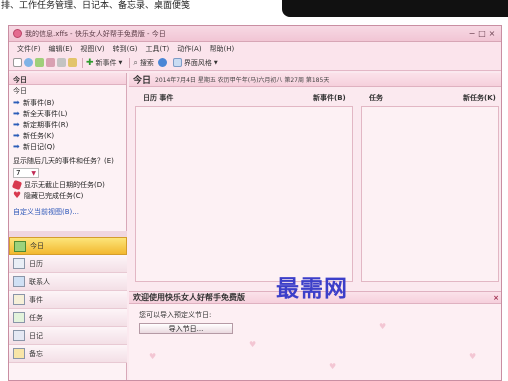 Image resolution: width=508 pixels, height=381 pixels. I want to click on events-new-button: 新事件(B), so click(329, 98).